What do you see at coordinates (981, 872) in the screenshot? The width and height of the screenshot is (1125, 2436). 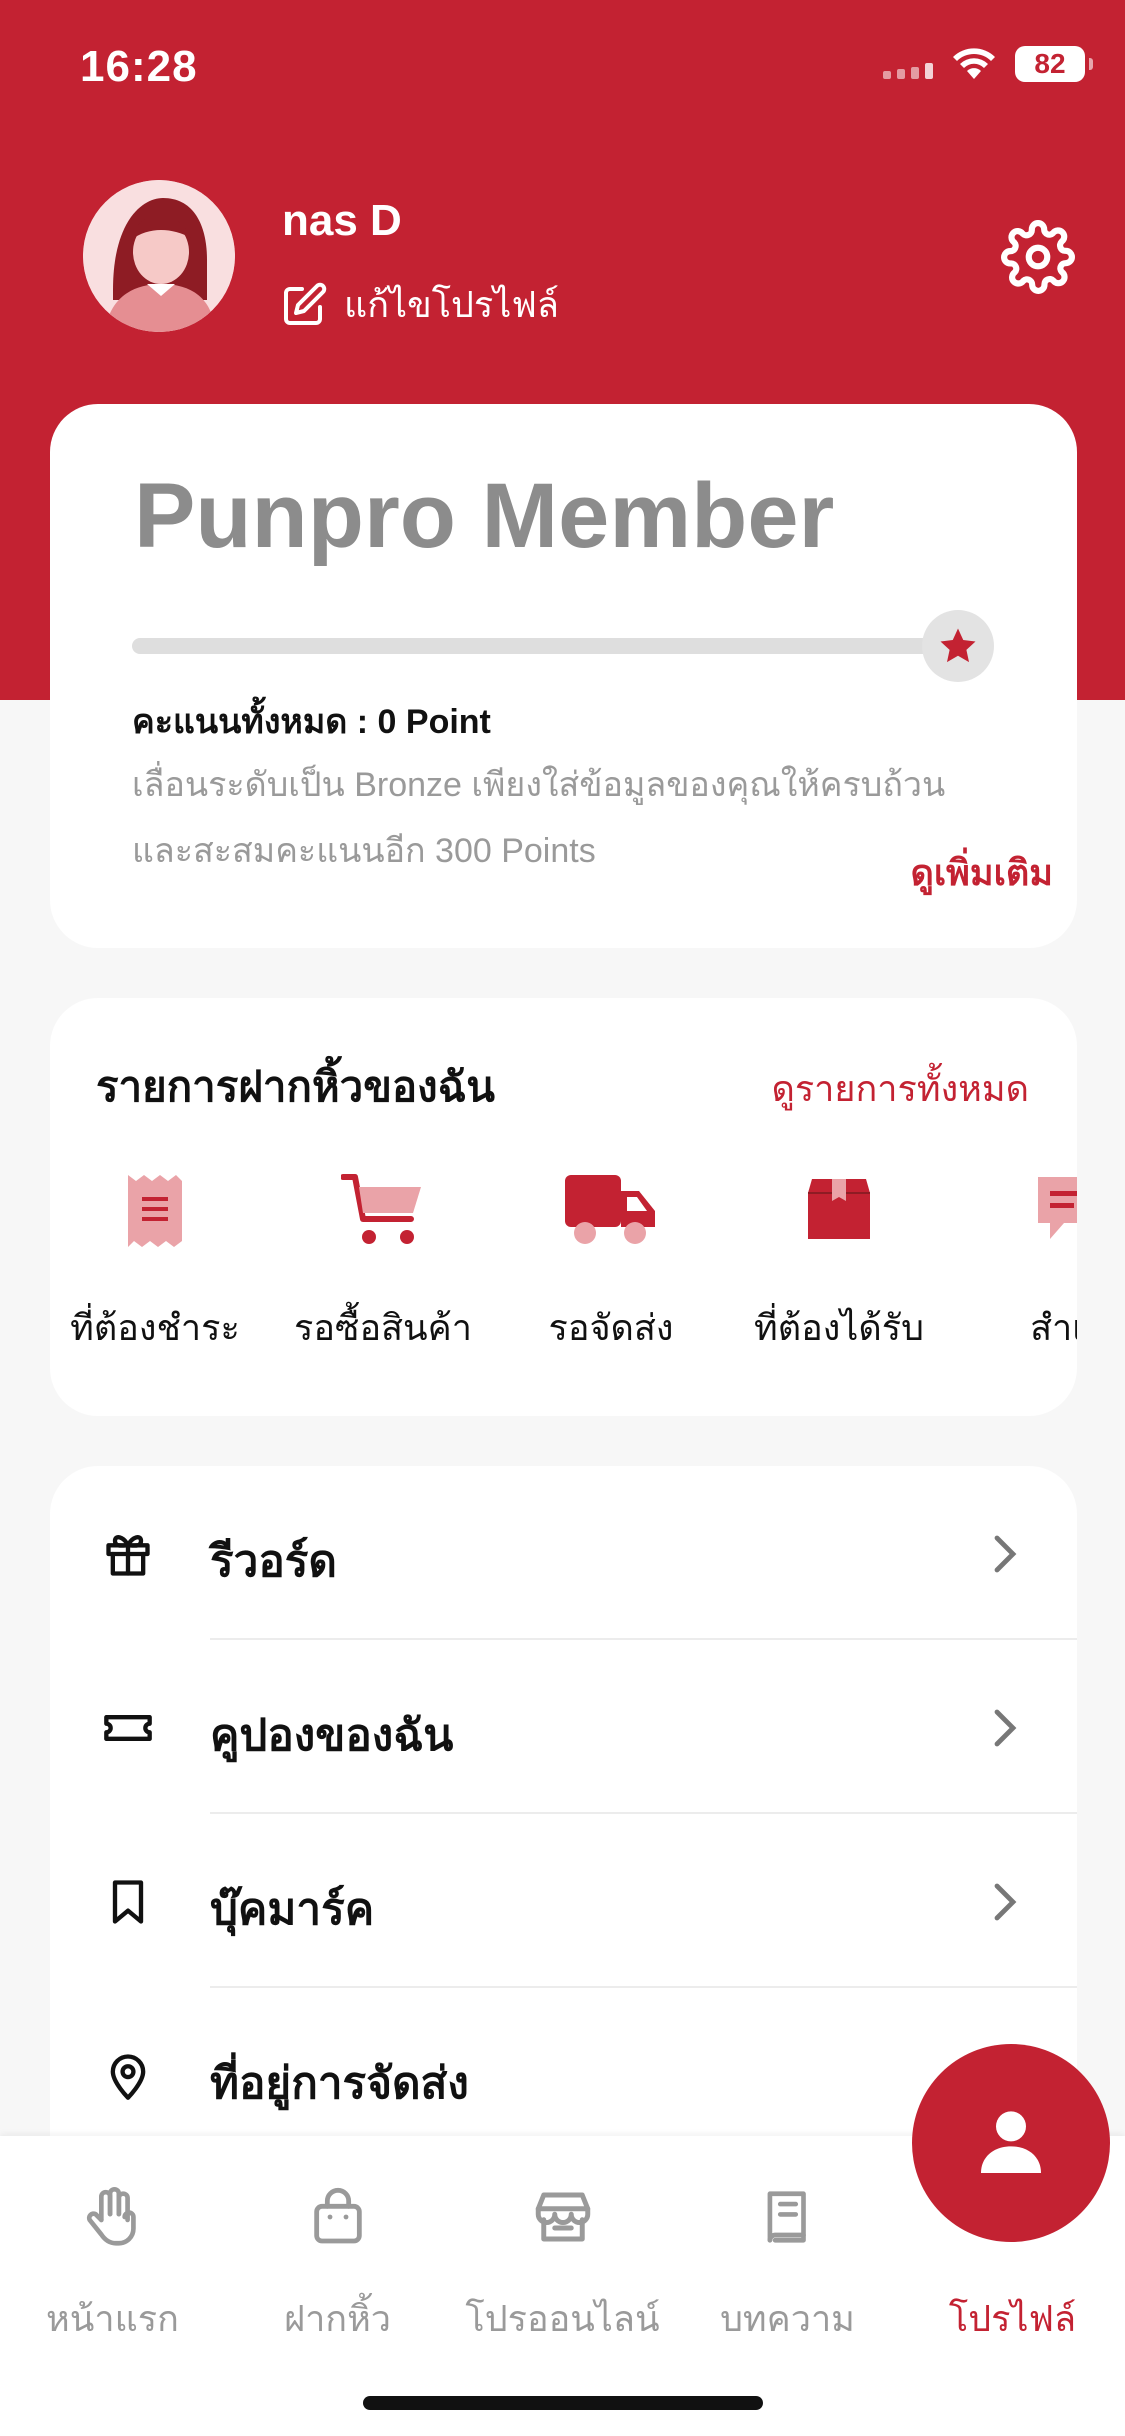 I see `see-more-link: ดูเพิ่มเติม` at bounding box center [981, 872].